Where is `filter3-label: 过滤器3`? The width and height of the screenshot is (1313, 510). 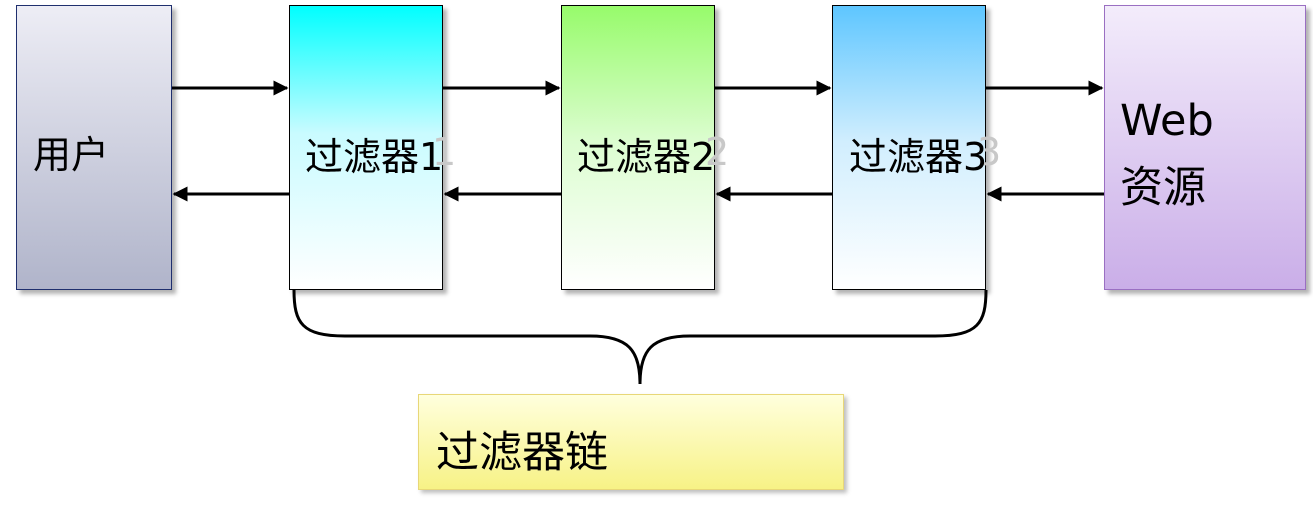
filter3-label: 过滤器3 is located at coordinates (918, 157).